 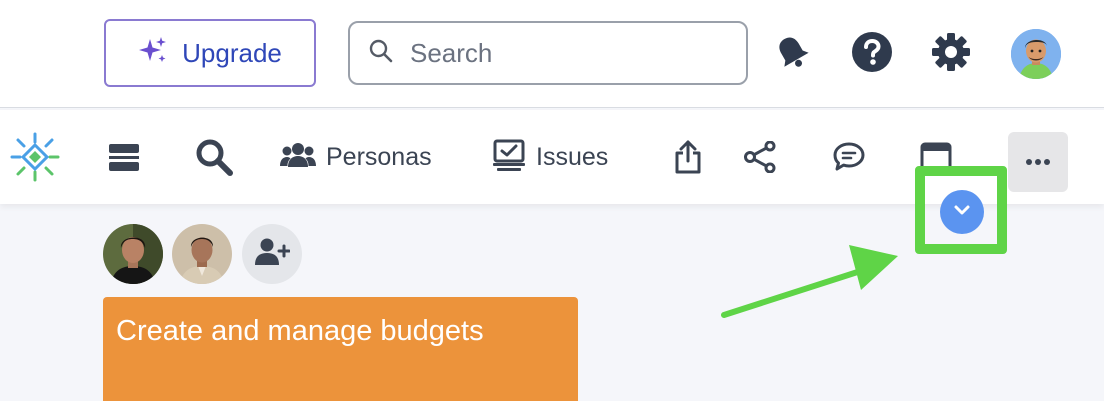 I want to click on gear-icon, so click(x=951, y=52).